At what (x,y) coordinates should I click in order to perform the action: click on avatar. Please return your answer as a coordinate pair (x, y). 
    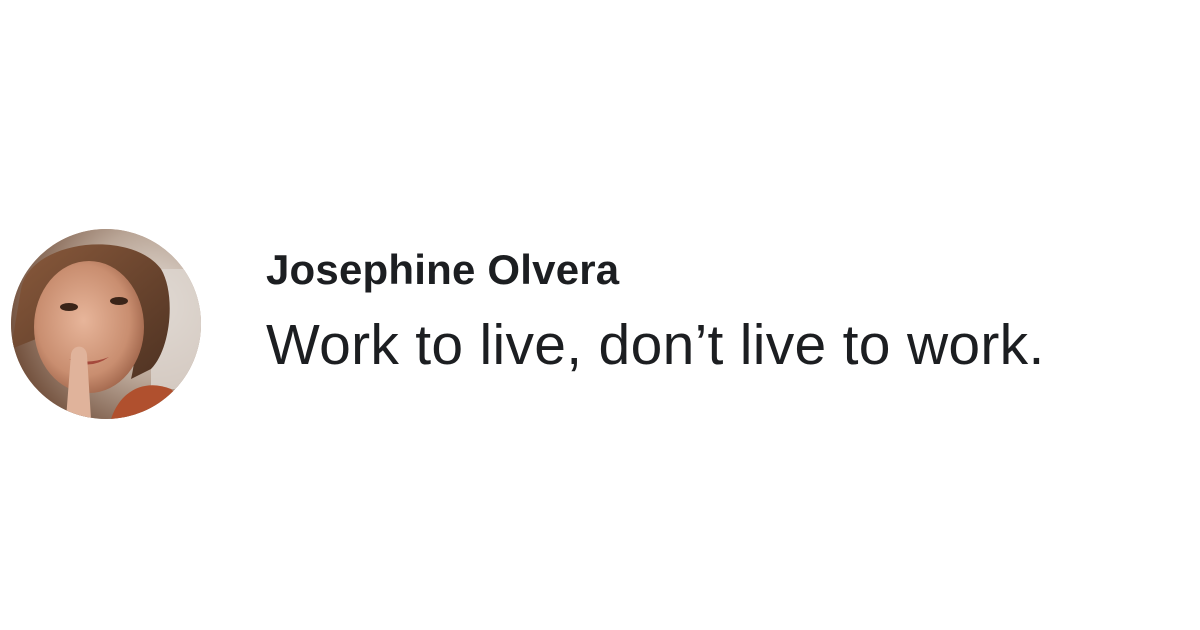
    Looking at the image, I should click on (106, 324).